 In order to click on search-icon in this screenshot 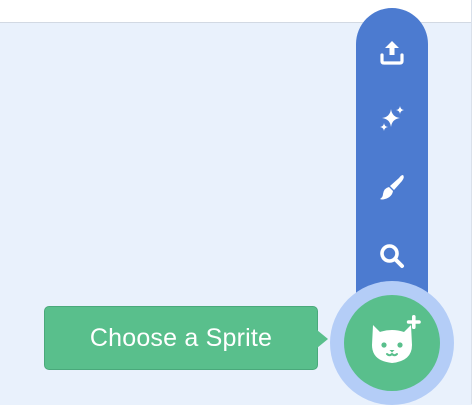, I will do `click(392, 256)`.